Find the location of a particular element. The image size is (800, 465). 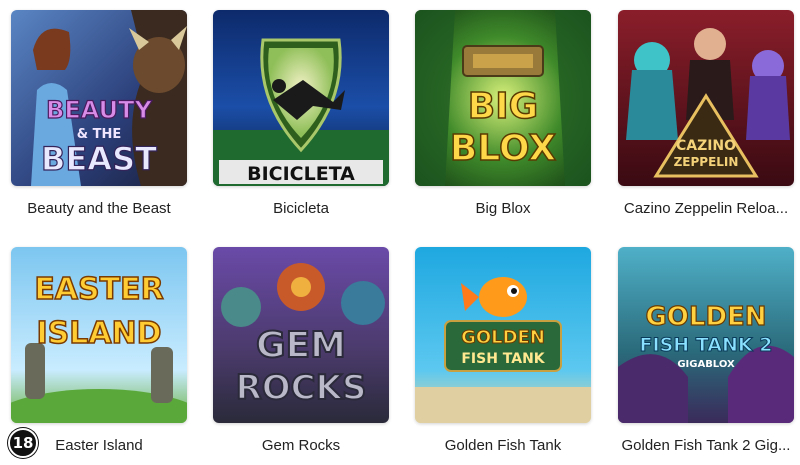

game-thumbnail: CAZINO ZEPPELIN is located at coordinates (706, 98).